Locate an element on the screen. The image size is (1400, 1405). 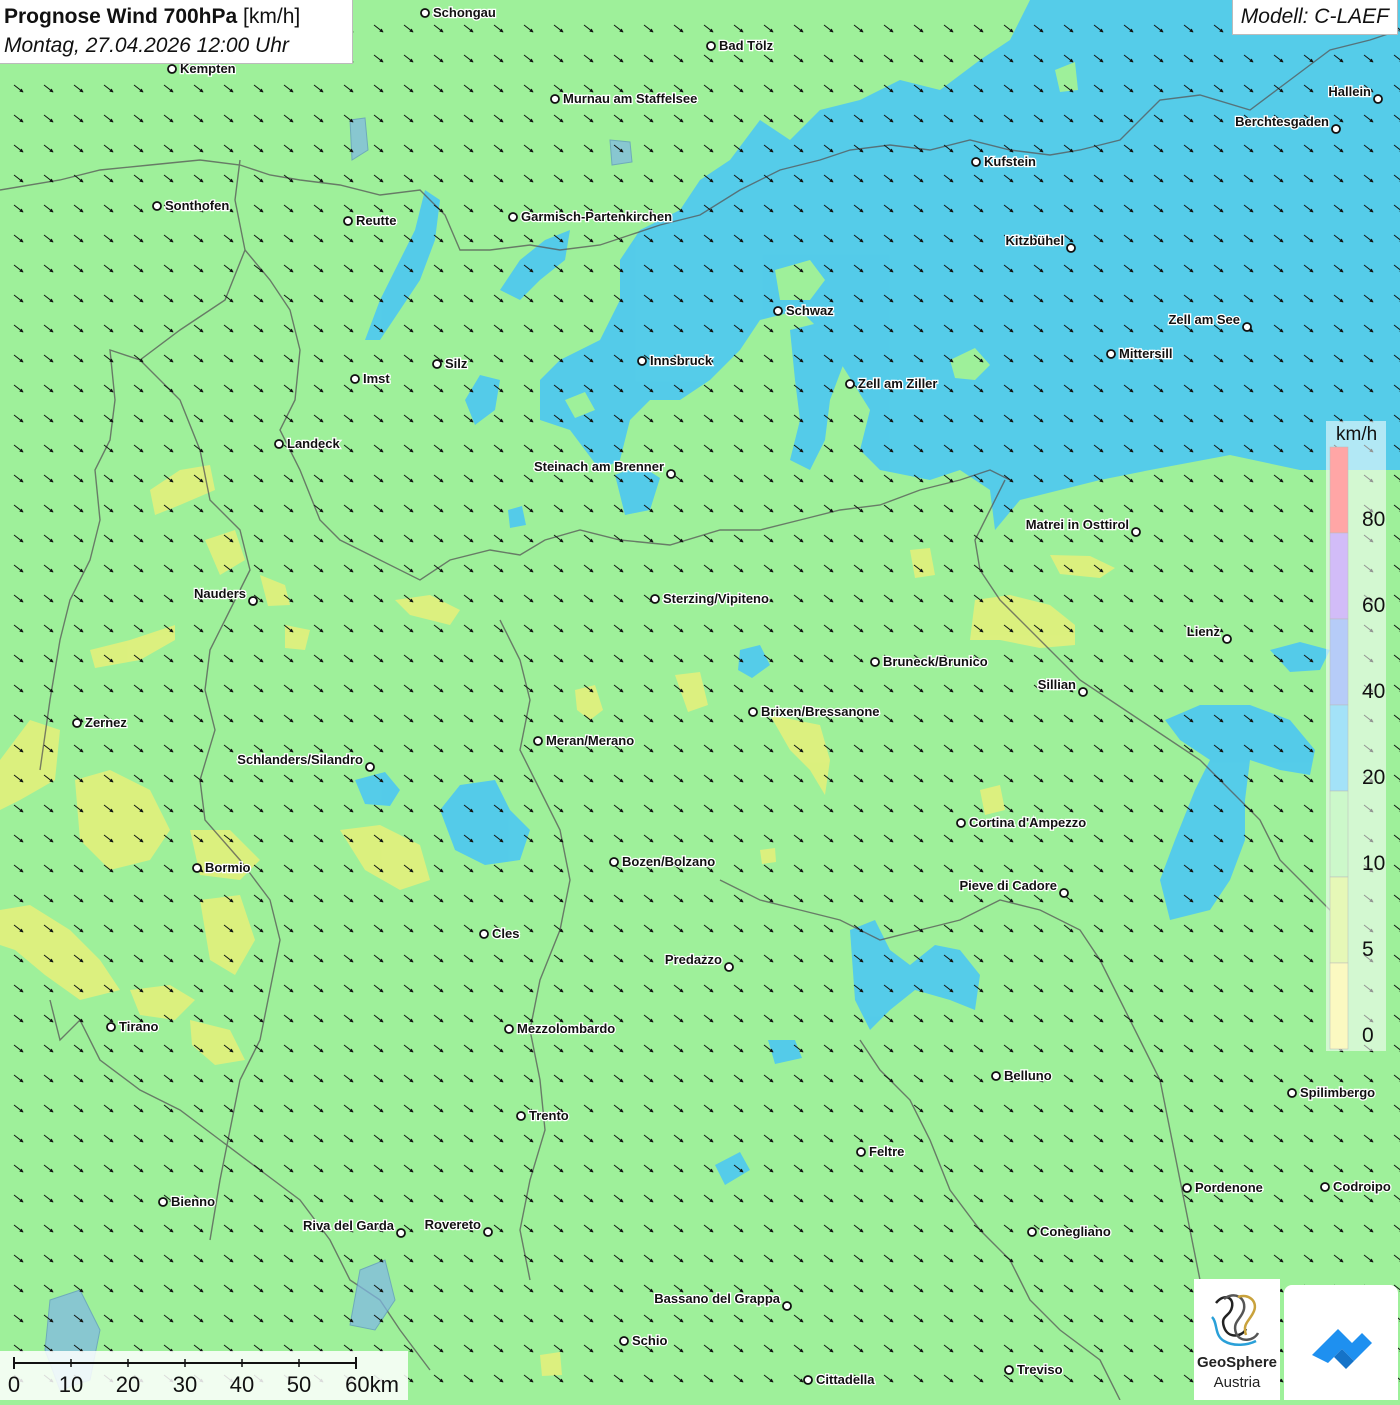
city-sonthofen: Sonthofen is located at coordinates (191, 205).